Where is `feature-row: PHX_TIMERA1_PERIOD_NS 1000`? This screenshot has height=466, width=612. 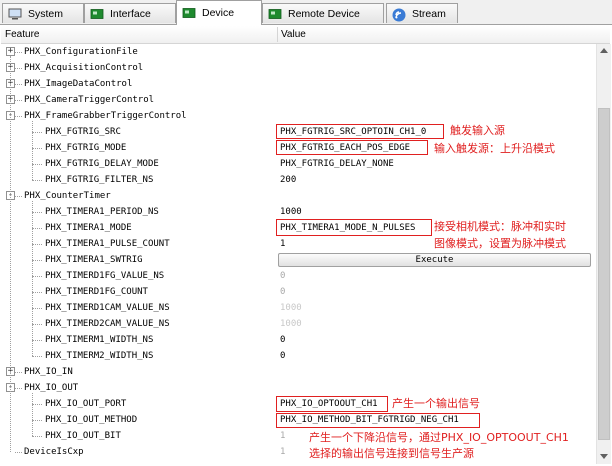
feature-row: PHX_TIMERA1_PERIOD_NS 1000 is located at coordinates (298, 212).